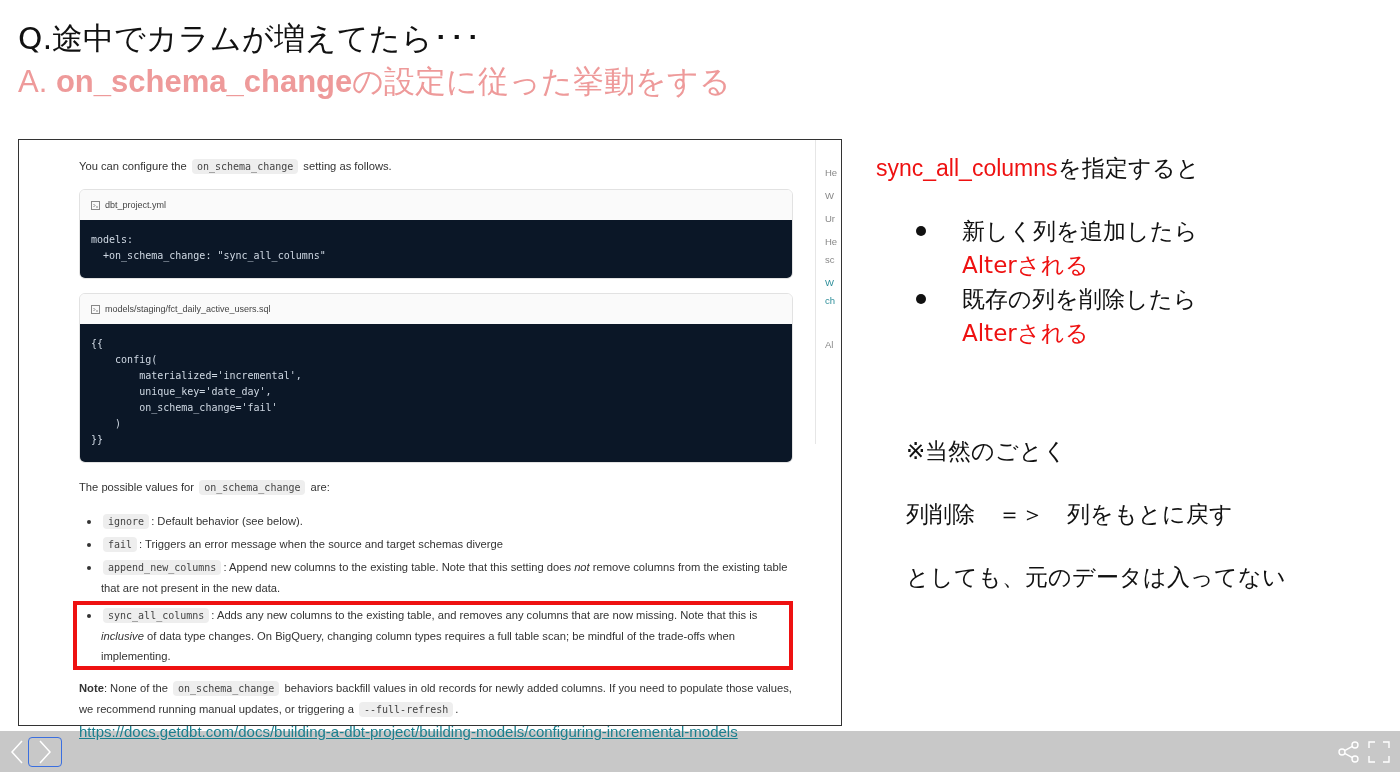  What do you see at coordinates (1096, 577) in the screenshot?
I see `note-text: としても、元のデータは入ってない` at bounding box center [1096, 577].